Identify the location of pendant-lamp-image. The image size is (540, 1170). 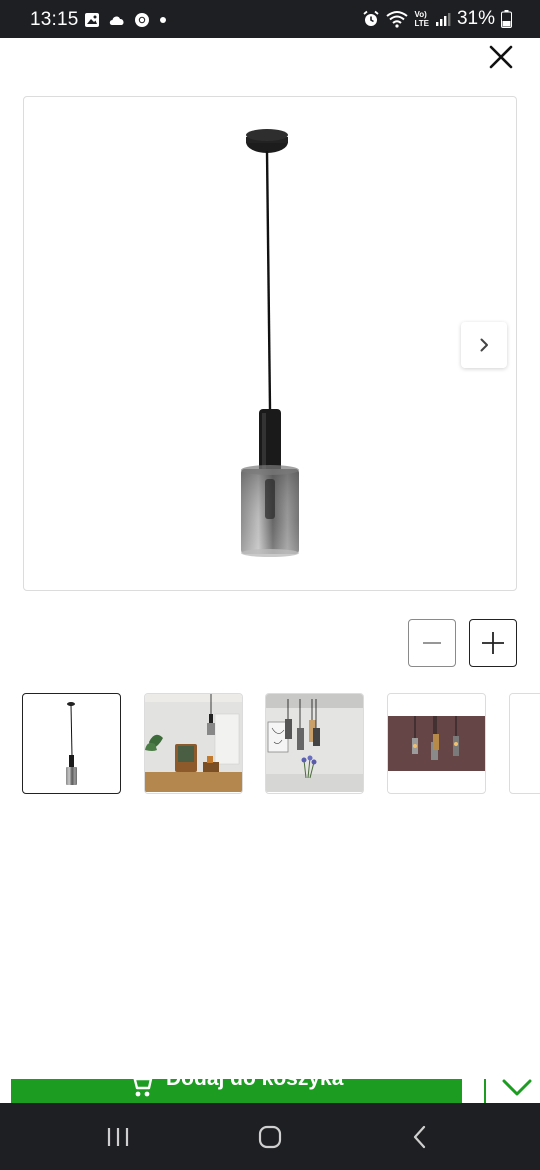
(270, 343).